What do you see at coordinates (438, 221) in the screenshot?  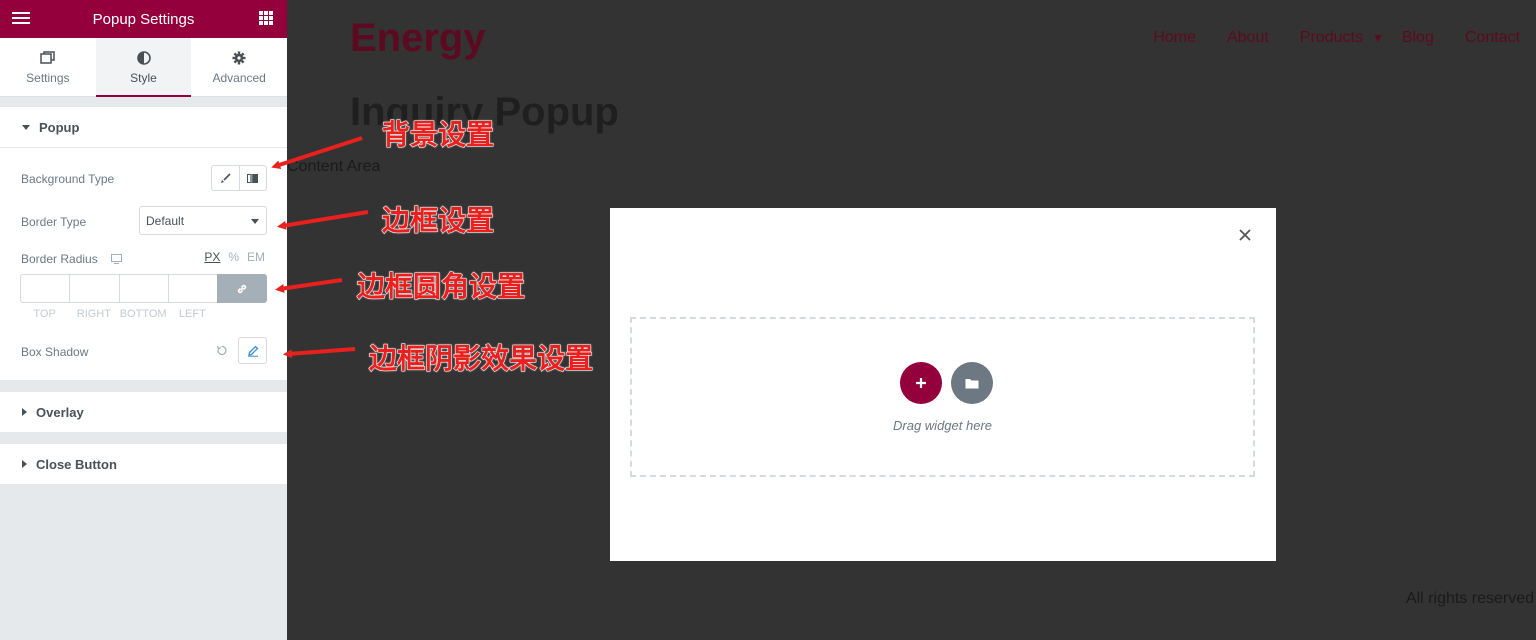 I see `border-annotation: 边框设置` at bounding box center [438, 221].